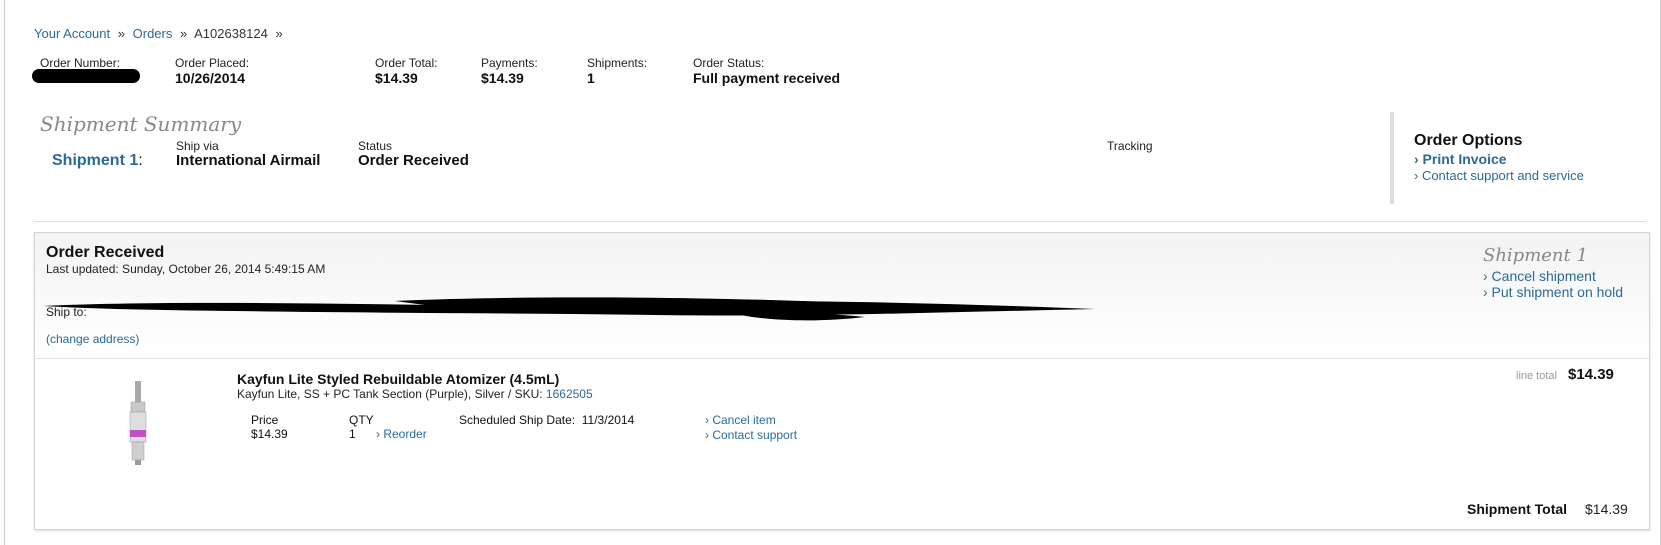 The image size is (1661, 545). Describe the element at coordinates (740, 420) in the screenshot. I see `cancel-item-link: › Cancel item` at that location.